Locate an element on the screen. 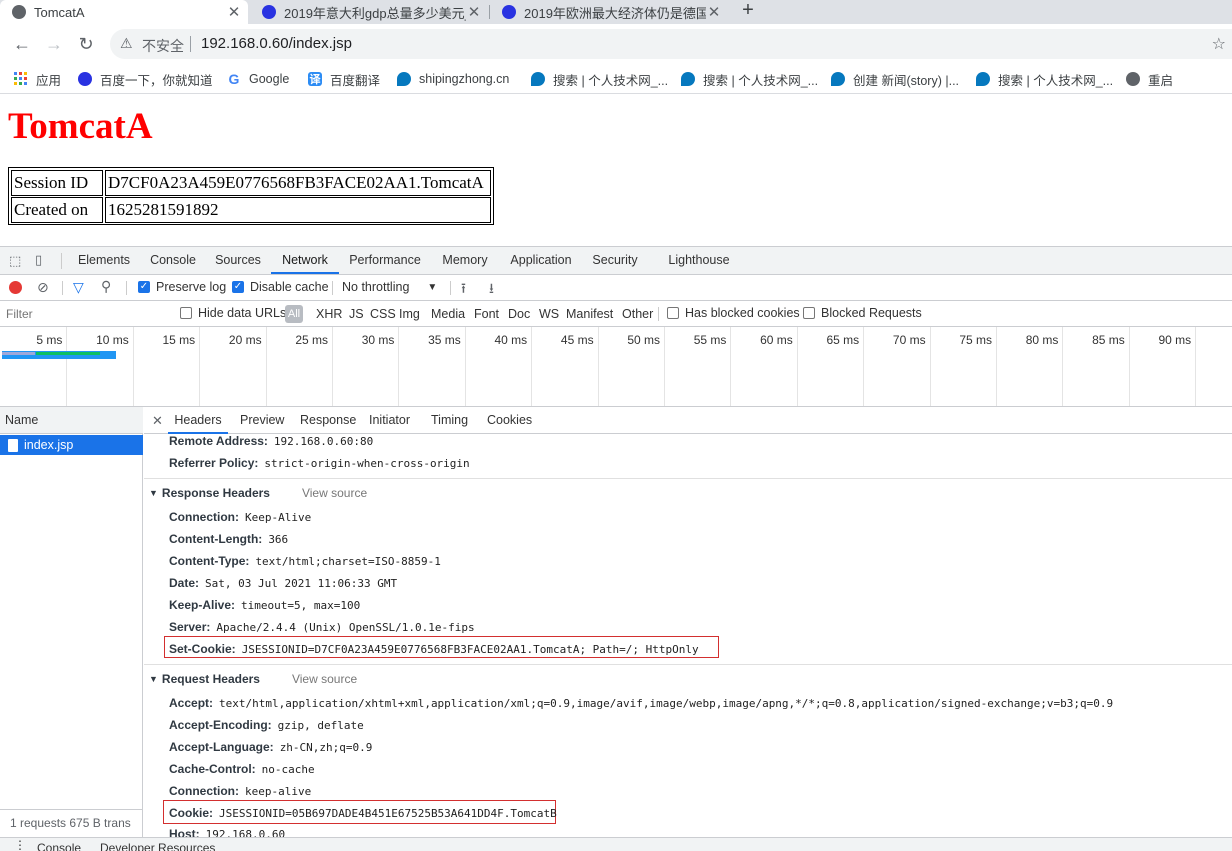 This screenshot has height=851, width=1232. more-vert-icon: ⋮ is located at coordinates (20, 844).